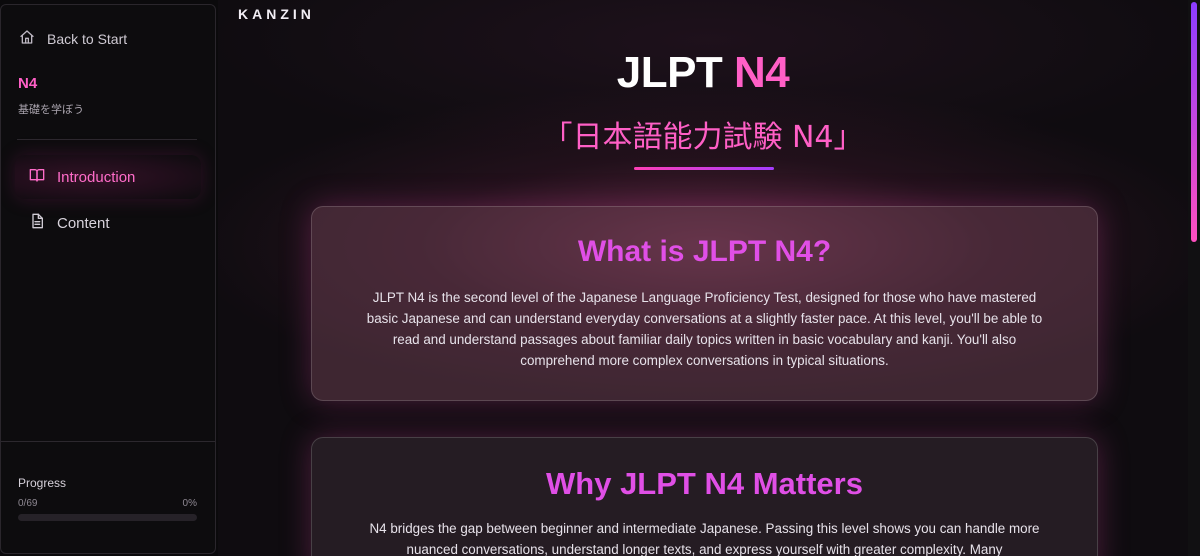 The height and width of the screenshot is (556, 1200). I want to click on page-title: JLPT N4, so click(703, 73).